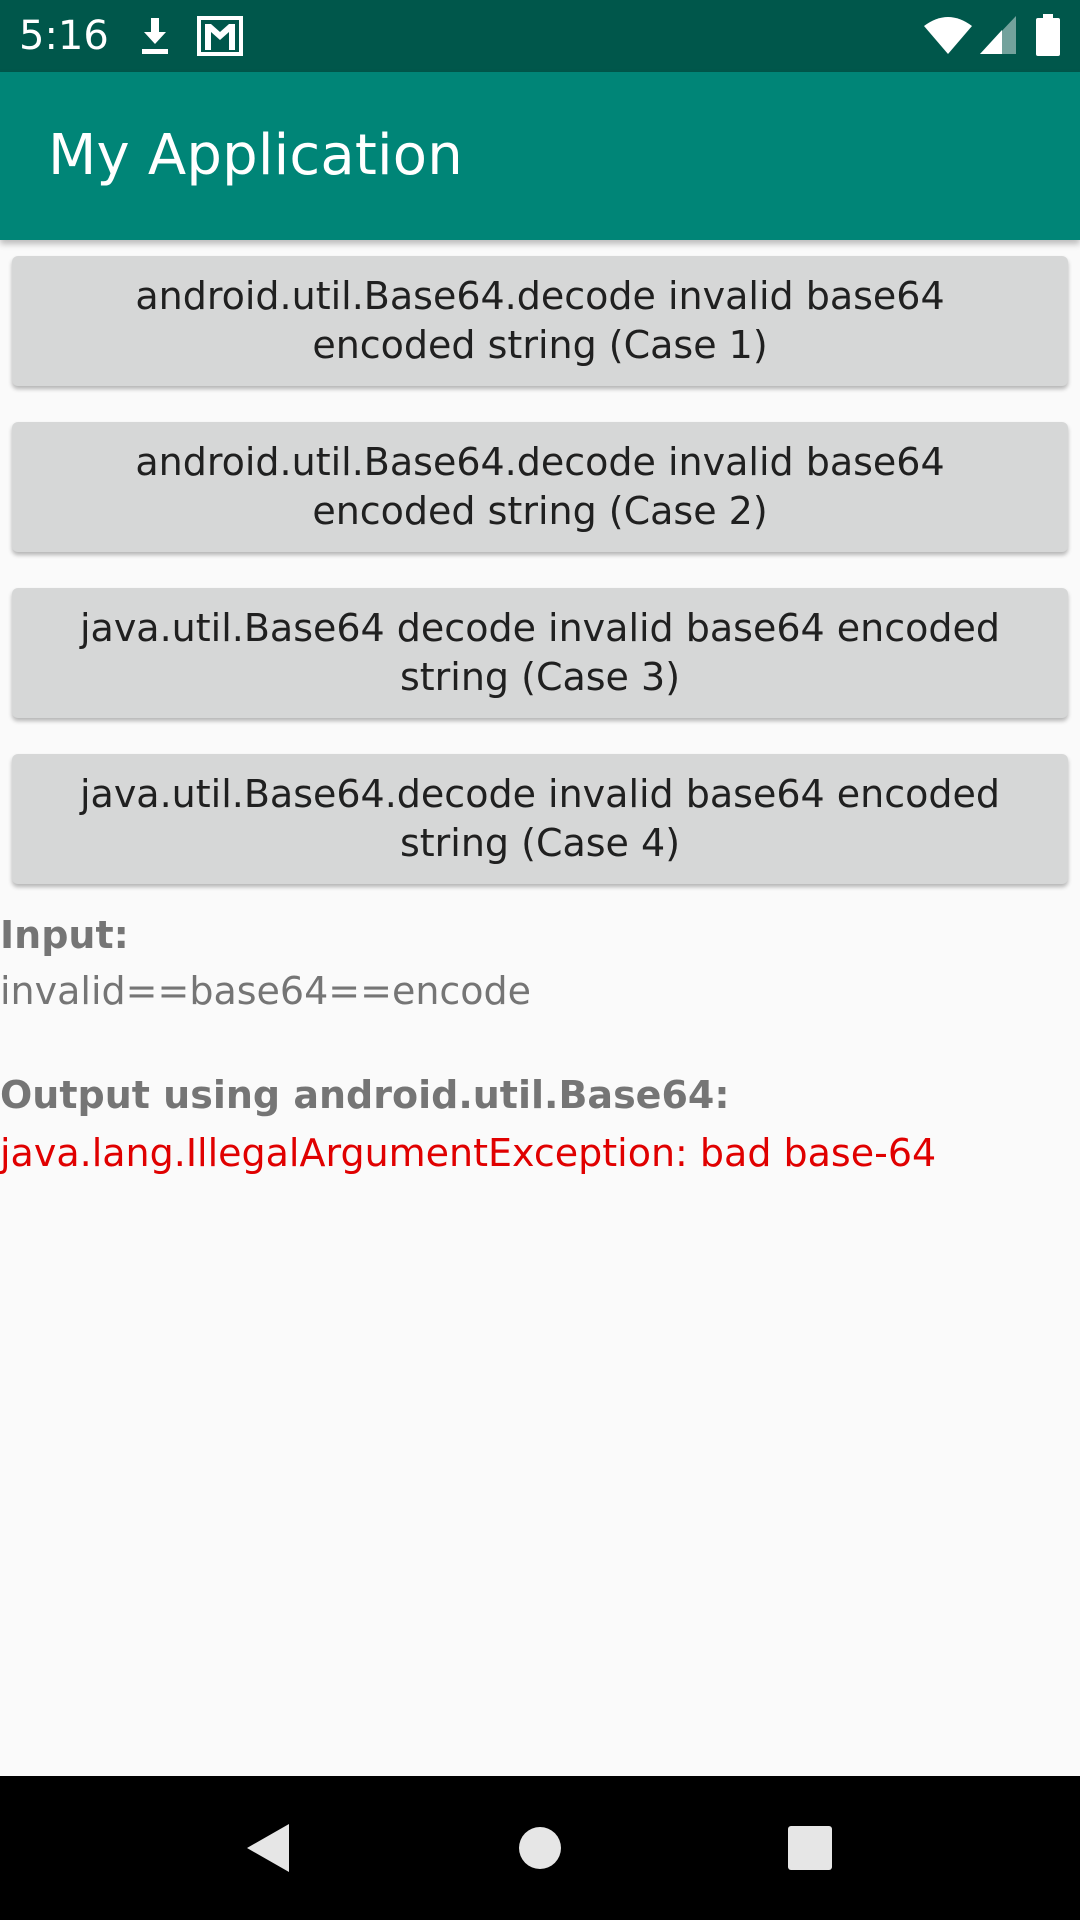 This screenshot has height=1920, width=1080. I want to click on signal-icon, so click(998, 35).